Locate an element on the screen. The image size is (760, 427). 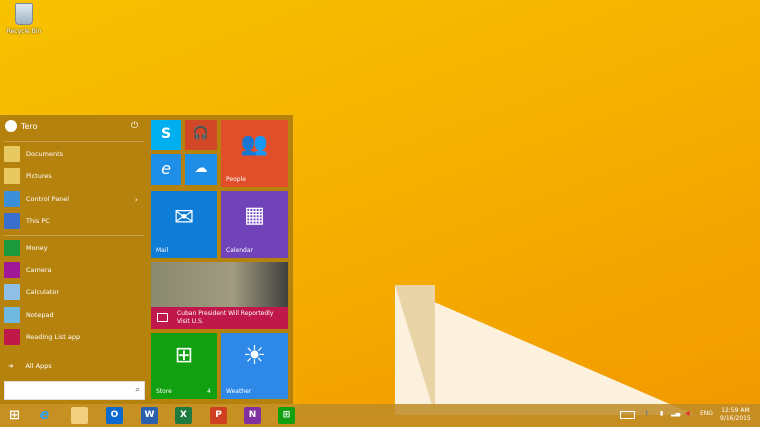
start-button: ⊞ is located at coordinates (14, 415).